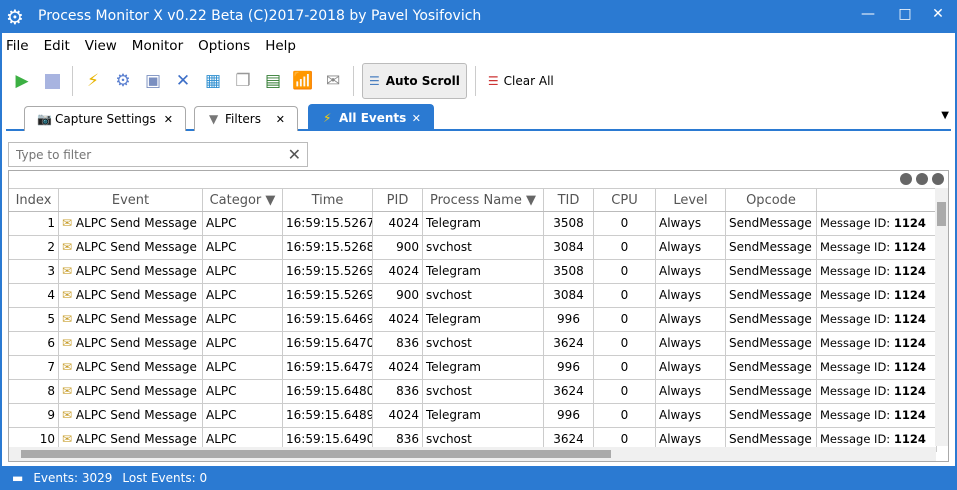 Image resolution: width=957 pixels, height=490 pixels. Describe the element at coordinates (183, 81) in the screenshot. I see `network-icon: ✕` at that location.